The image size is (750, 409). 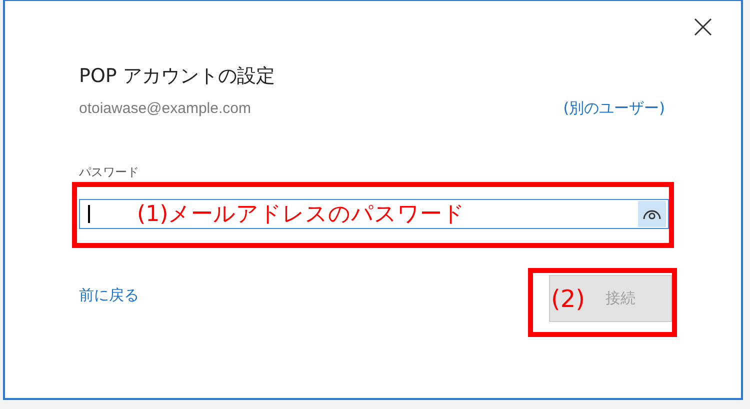 What do you see at coordinates (568, 299) in the screenshot?
I see `annotation-text: (2)` at bounding box center [568, 299].